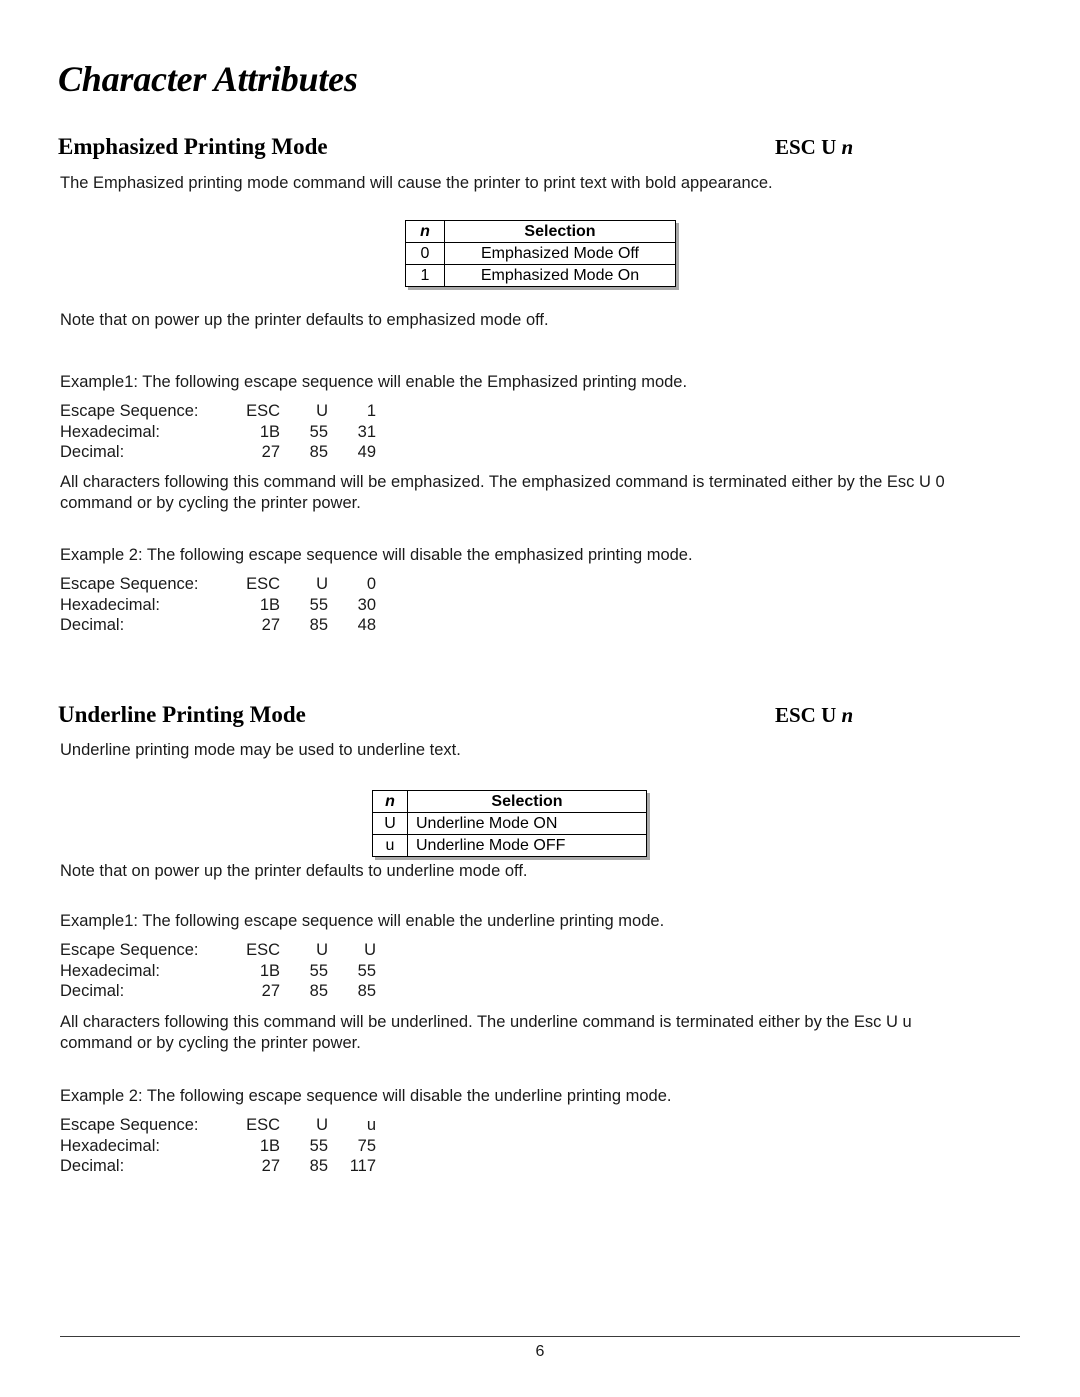 This screenshot has height=1397, width=1080. Describe the element at coordinates (218, 452) in the screenshot. I see `sequence-row: Decimal: 27 85 49` at that location.